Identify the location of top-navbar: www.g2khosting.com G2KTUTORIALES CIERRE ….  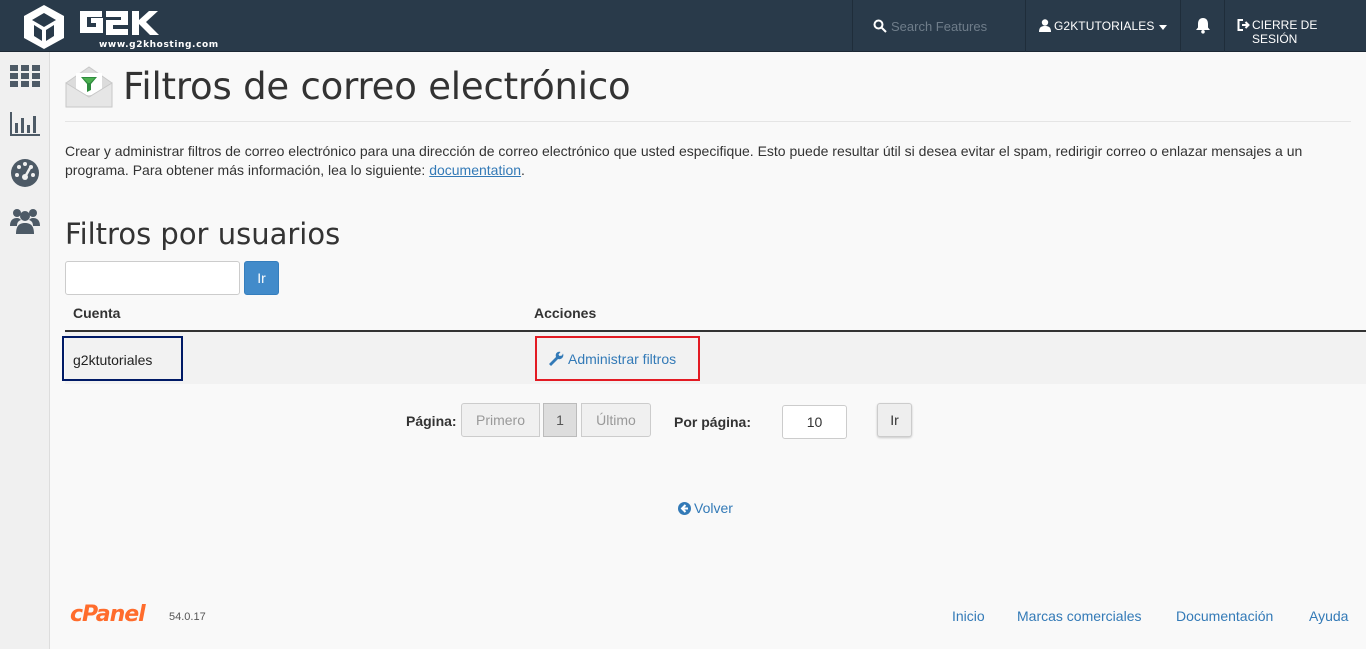
(683, 26).